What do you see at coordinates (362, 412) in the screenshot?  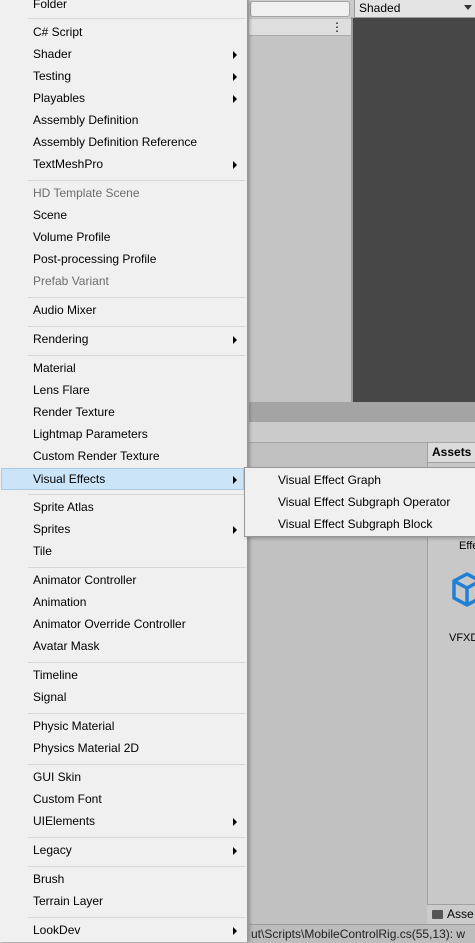 I see `horizontal-splitter` at bounding box center [362, 412].